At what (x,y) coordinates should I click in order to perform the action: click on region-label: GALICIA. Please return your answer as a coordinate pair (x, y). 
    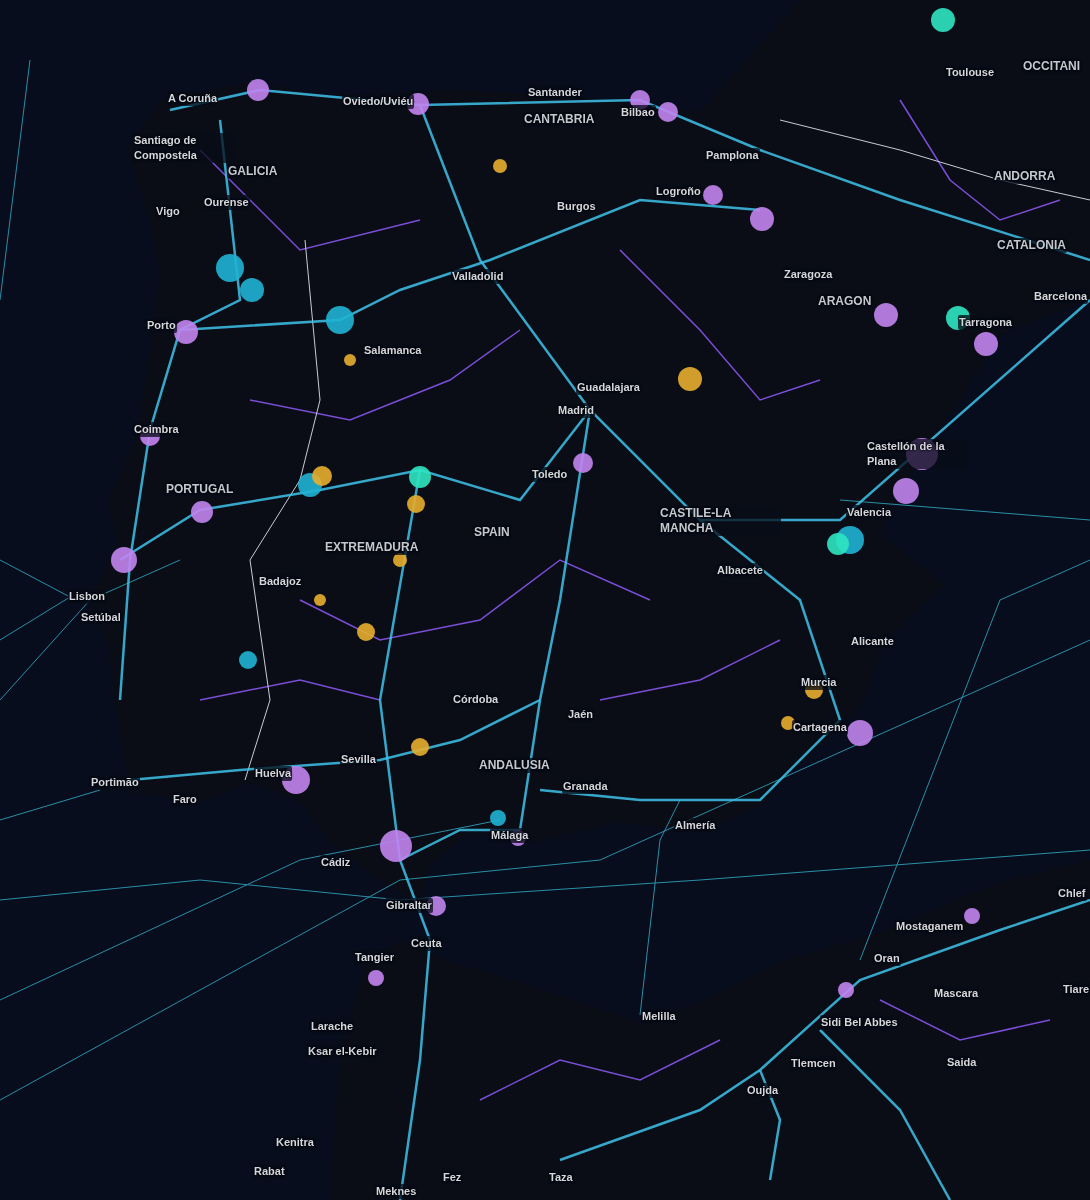
    Looking at the image, I should click on (253, 171).